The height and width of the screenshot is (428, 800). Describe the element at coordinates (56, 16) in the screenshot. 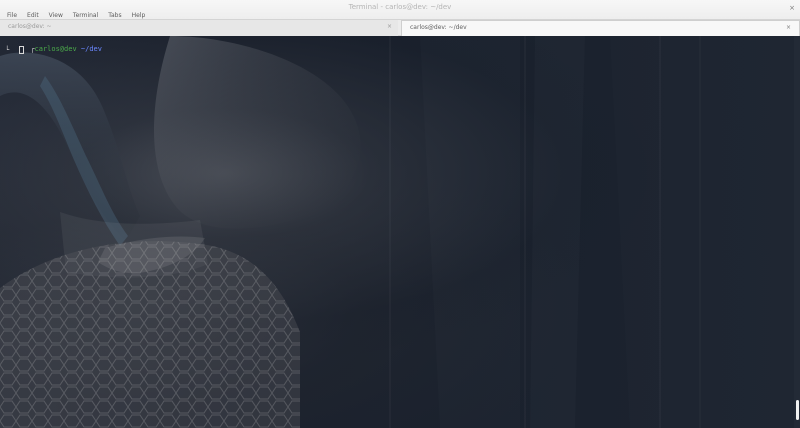

I see `menu-view: View` at that location.